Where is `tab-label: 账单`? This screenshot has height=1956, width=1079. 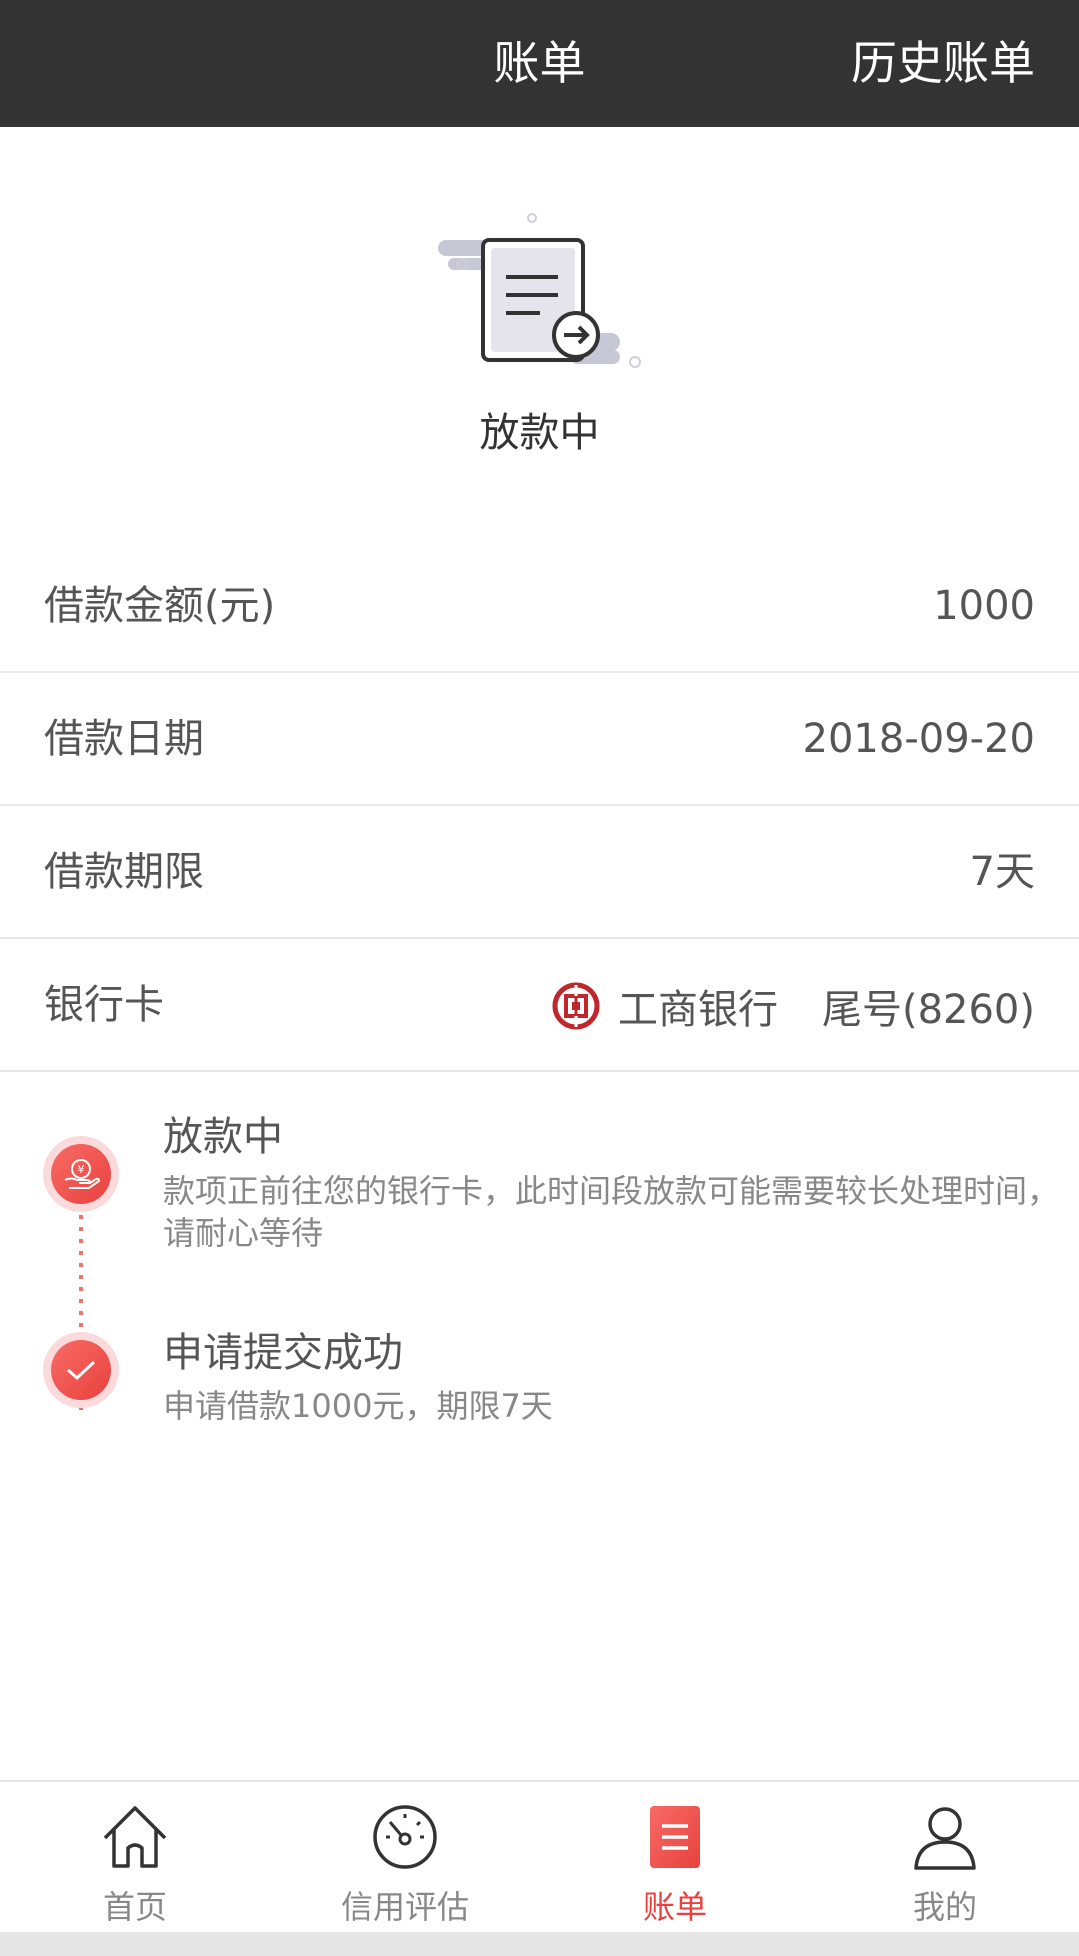
tab-label: 账单 is located at coordinates (674, 1907).